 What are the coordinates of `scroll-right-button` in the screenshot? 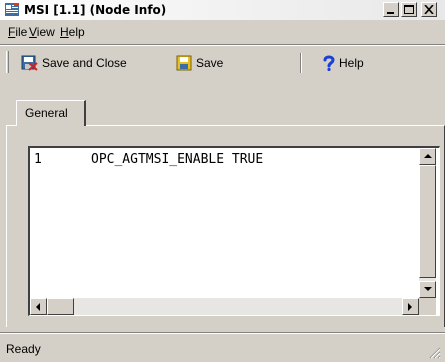 It's located at (410, 306).